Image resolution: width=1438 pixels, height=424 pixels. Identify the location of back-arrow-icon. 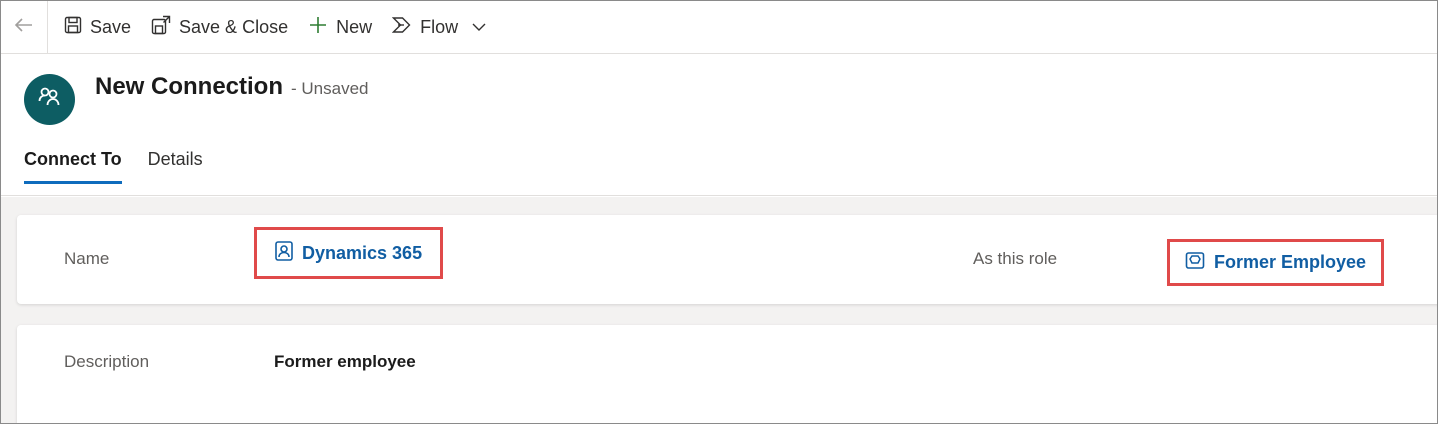
(24, 27).